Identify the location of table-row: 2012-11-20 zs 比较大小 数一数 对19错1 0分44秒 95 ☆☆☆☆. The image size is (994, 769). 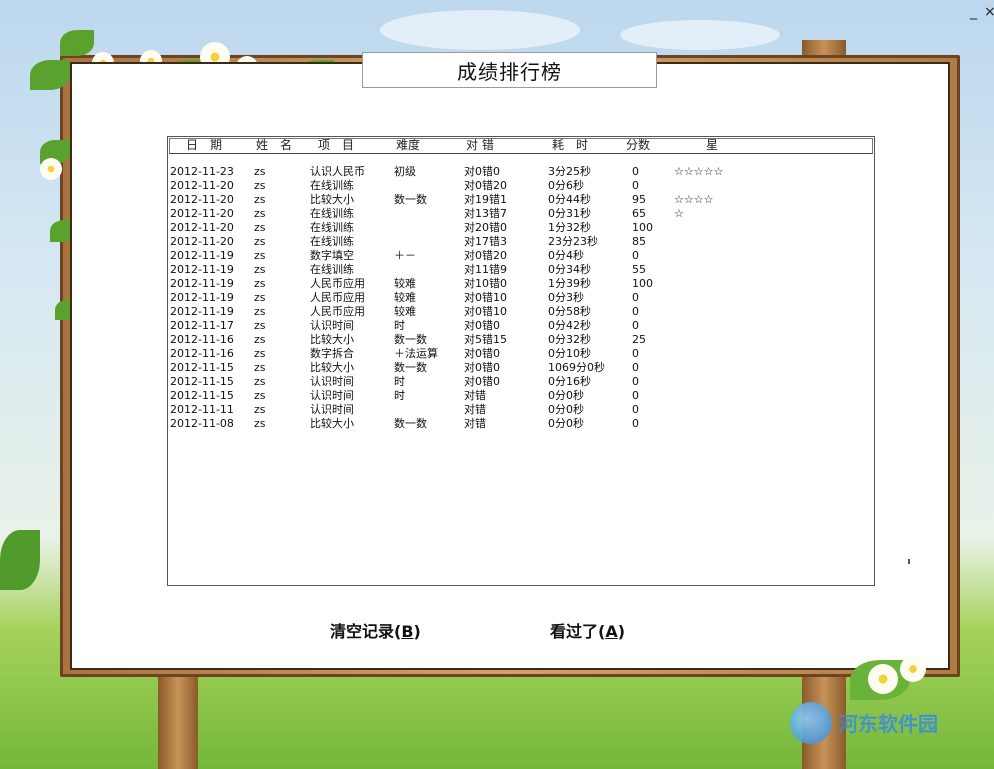
(521, 200).